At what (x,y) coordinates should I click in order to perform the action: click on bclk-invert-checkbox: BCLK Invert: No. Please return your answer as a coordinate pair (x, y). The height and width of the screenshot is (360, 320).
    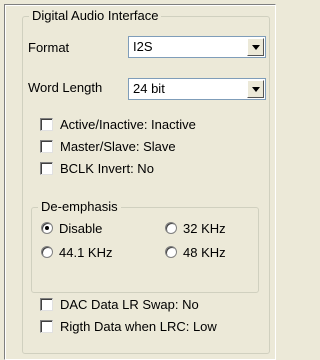
    Looking at the image, I should click on (150, 169).